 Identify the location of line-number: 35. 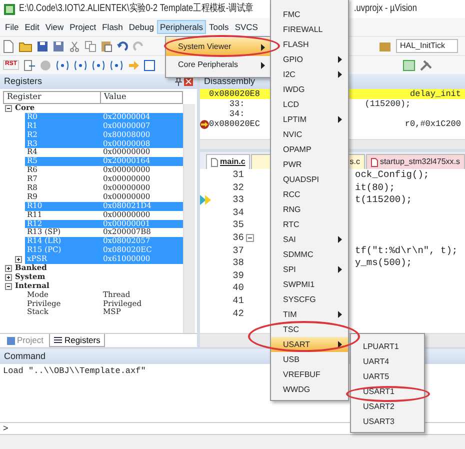
(238, 225).